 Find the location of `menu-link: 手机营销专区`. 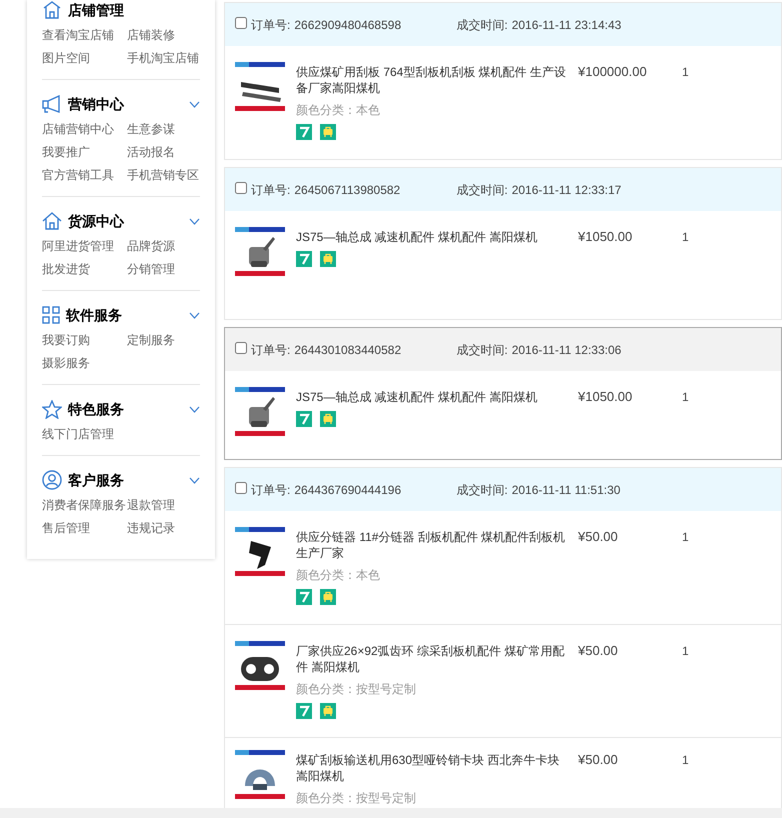

menu-link: 手机营销专区 is located at coordinates (163, 175).